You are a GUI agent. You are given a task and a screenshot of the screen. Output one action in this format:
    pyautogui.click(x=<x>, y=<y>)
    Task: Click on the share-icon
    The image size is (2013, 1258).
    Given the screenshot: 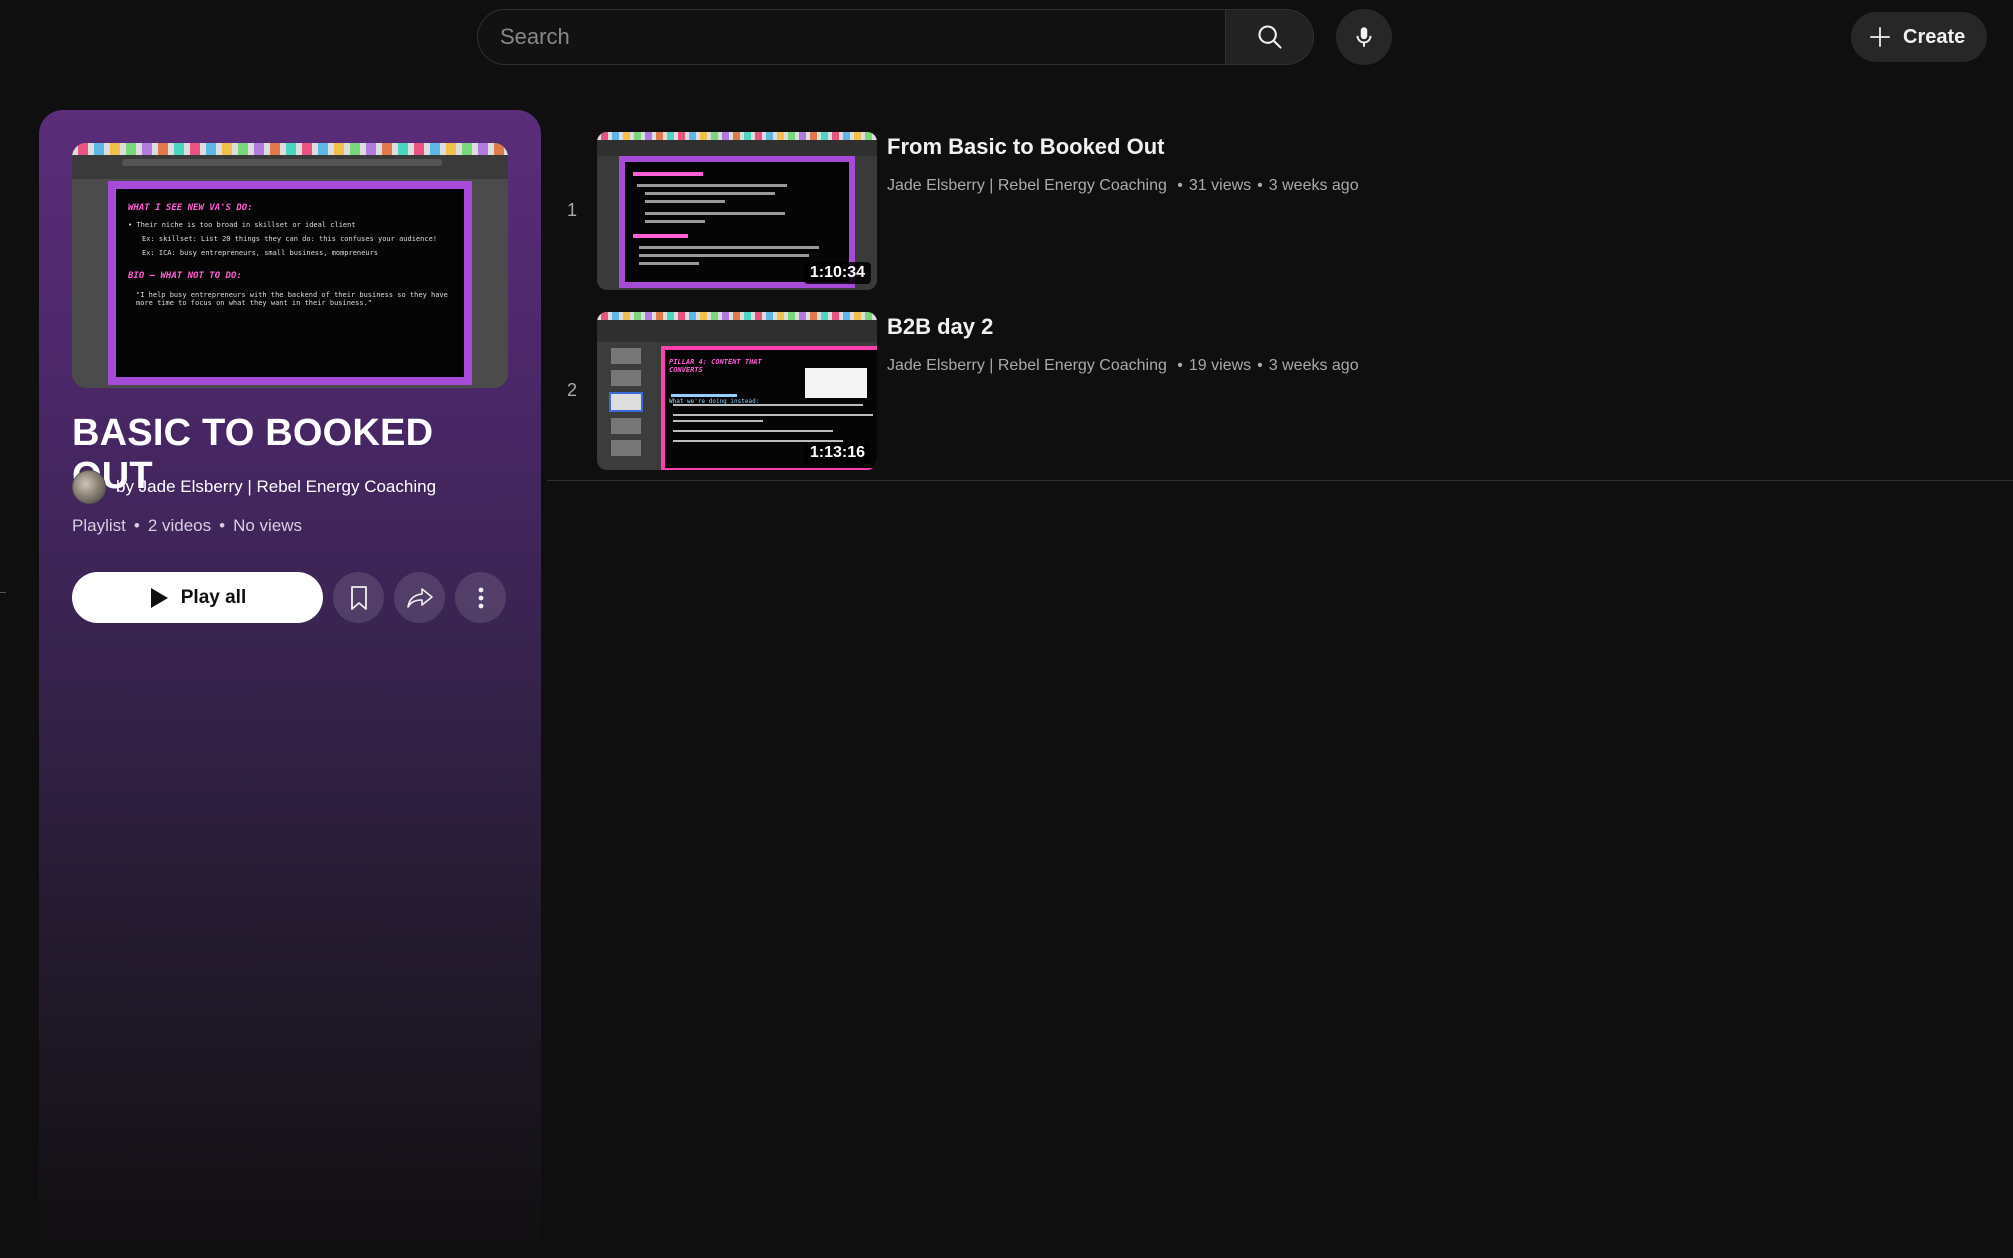 What is the action you would take?
    pyautogui.click(x=419, y=597)
    